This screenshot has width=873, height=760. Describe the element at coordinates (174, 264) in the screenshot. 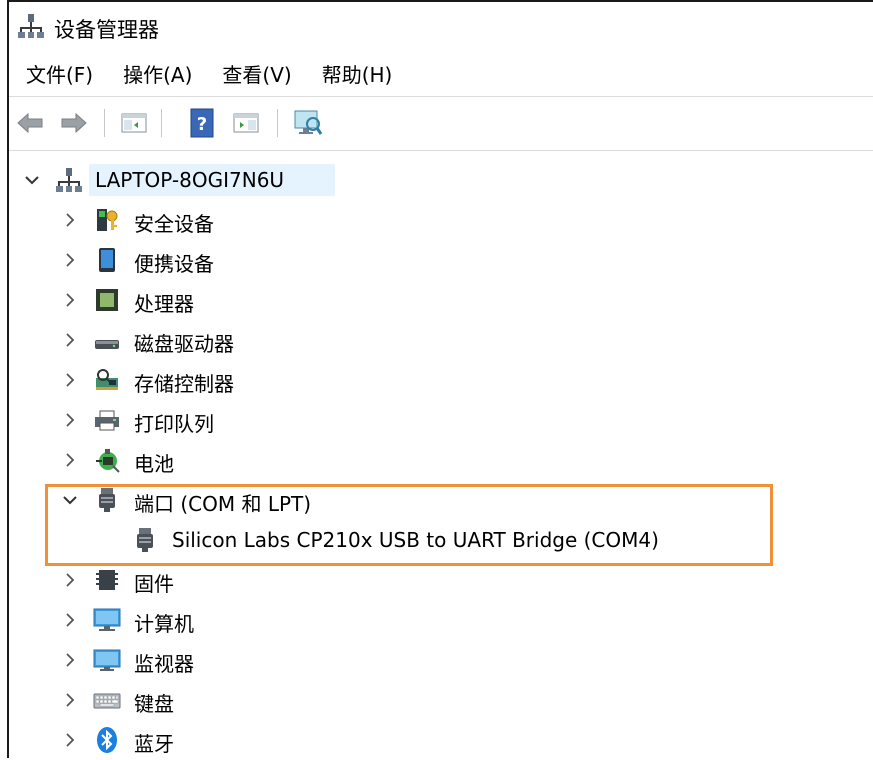

I see `tree-node-label: 便携设备` at that location.